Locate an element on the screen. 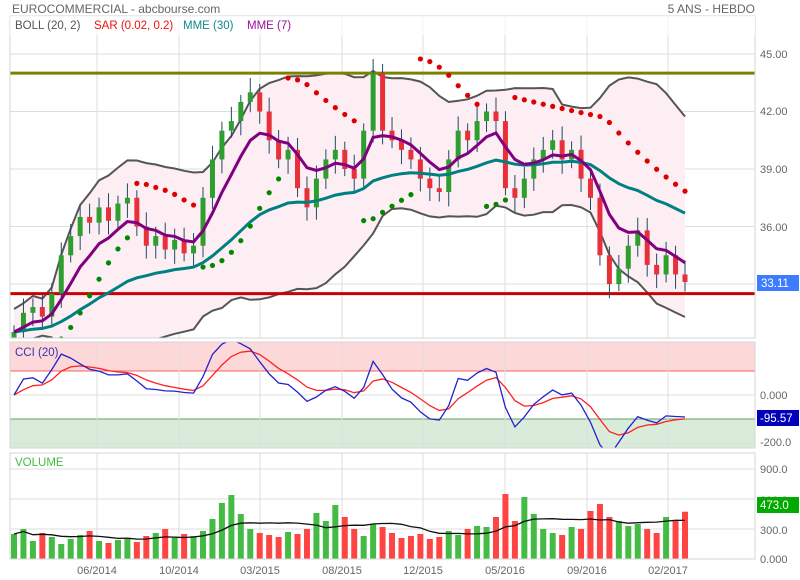  volume-title: VOLUME is located at coordinates (39, 463).